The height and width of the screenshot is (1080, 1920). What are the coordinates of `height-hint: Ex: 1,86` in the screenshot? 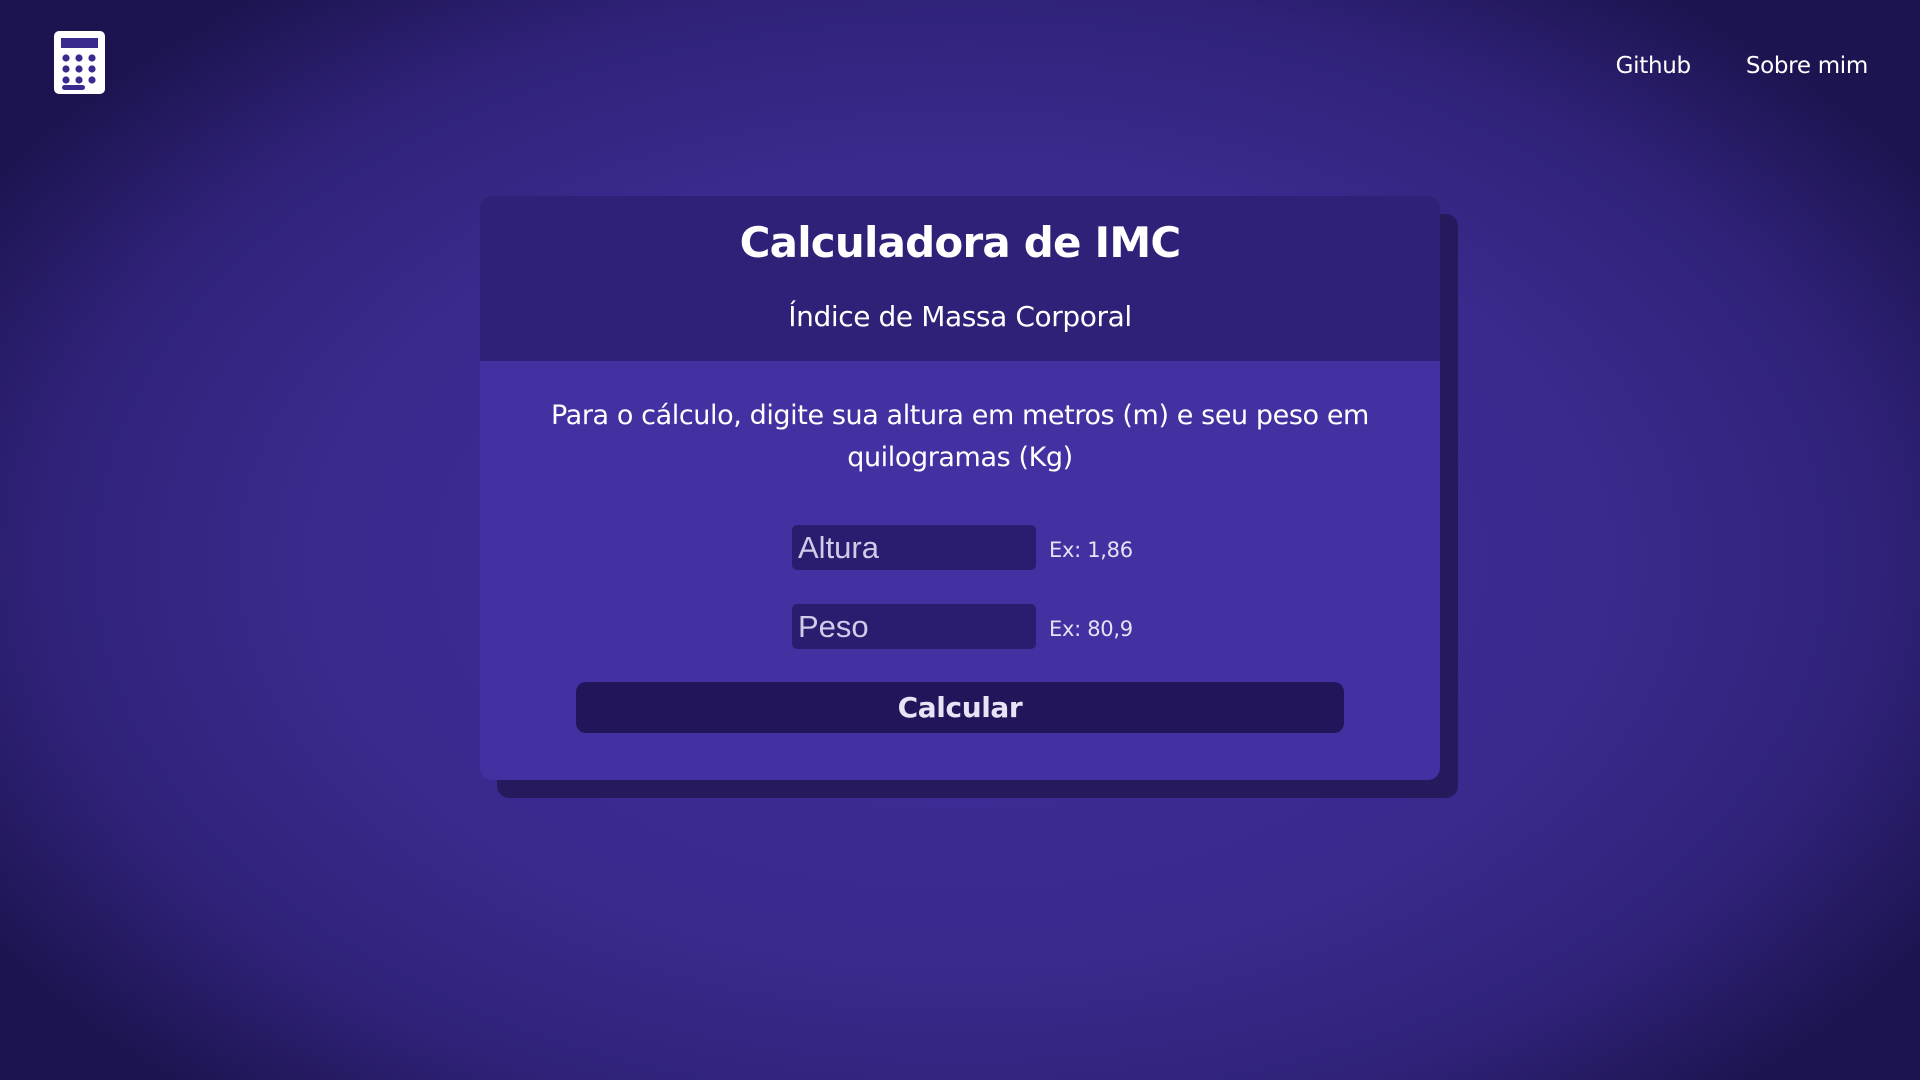 It's located at (1091, 549).